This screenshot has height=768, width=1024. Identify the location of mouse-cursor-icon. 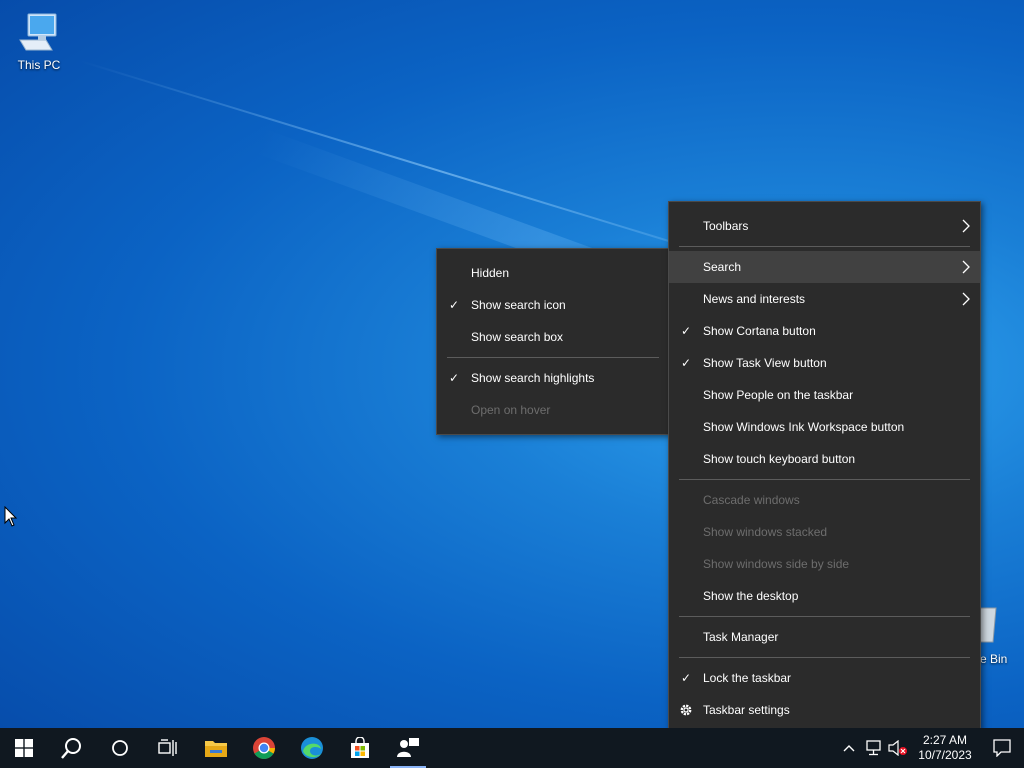
(11, 516).